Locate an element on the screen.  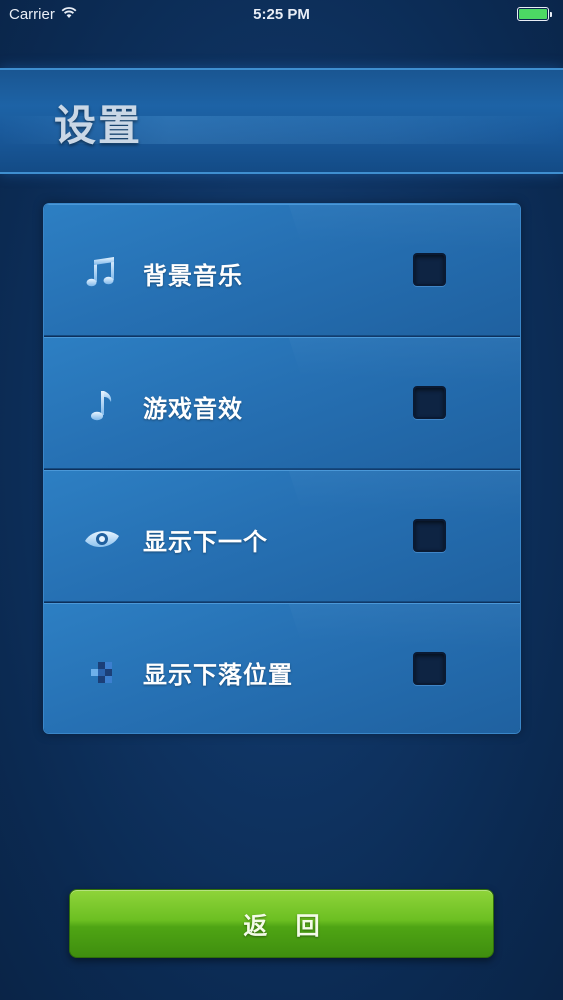
setting-label-background-music: 背景音乐 is located at coordinates (193, 276).